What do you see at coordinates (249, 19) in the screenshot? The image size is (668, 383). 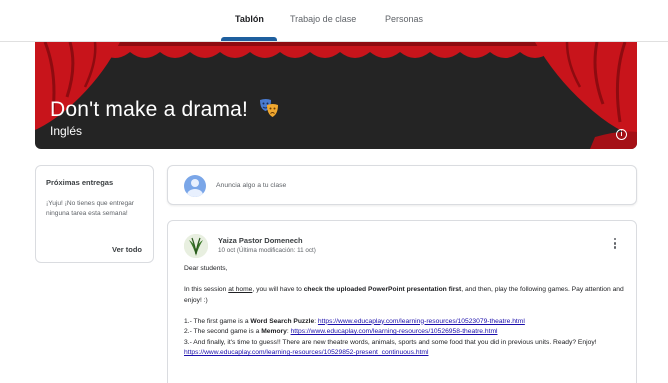 I see `tab-stream: Tablón` at bounding box center [249, 19].